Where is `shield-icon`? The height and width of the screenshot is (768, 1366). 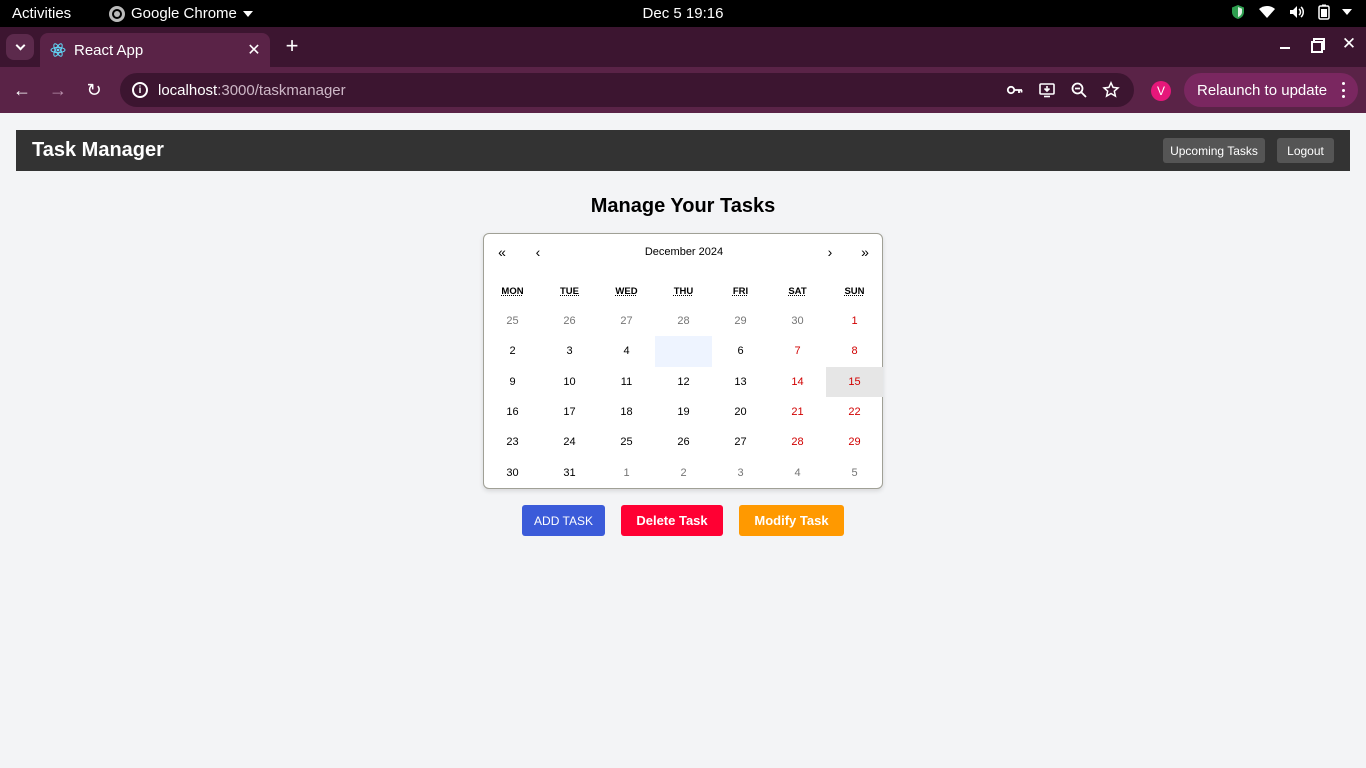
shield-icon is located at coordinates (1238, 12).